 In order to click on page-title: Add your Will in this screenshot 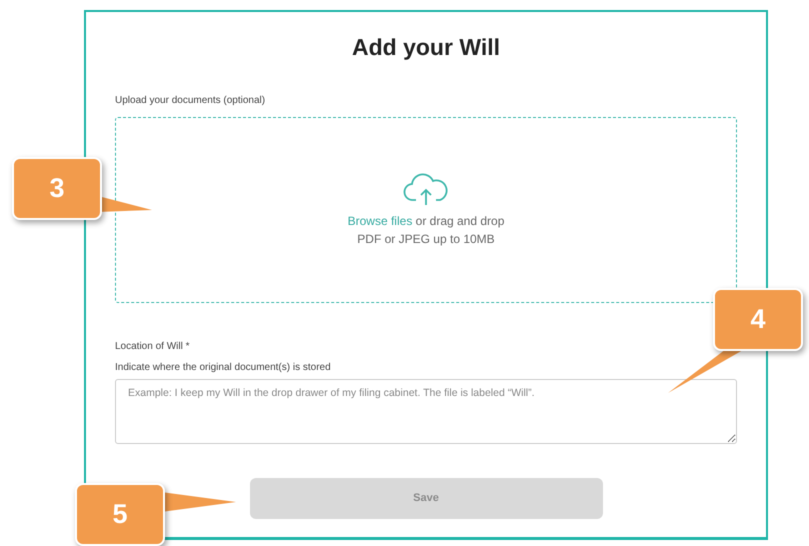, I will do `click(425, 47)`.